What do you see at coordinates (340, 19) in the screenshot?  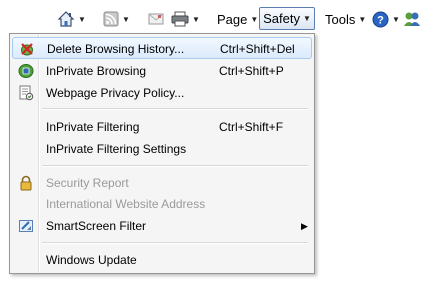 I see `tools-menu-label: Tools` at bounding box center [340, 19].